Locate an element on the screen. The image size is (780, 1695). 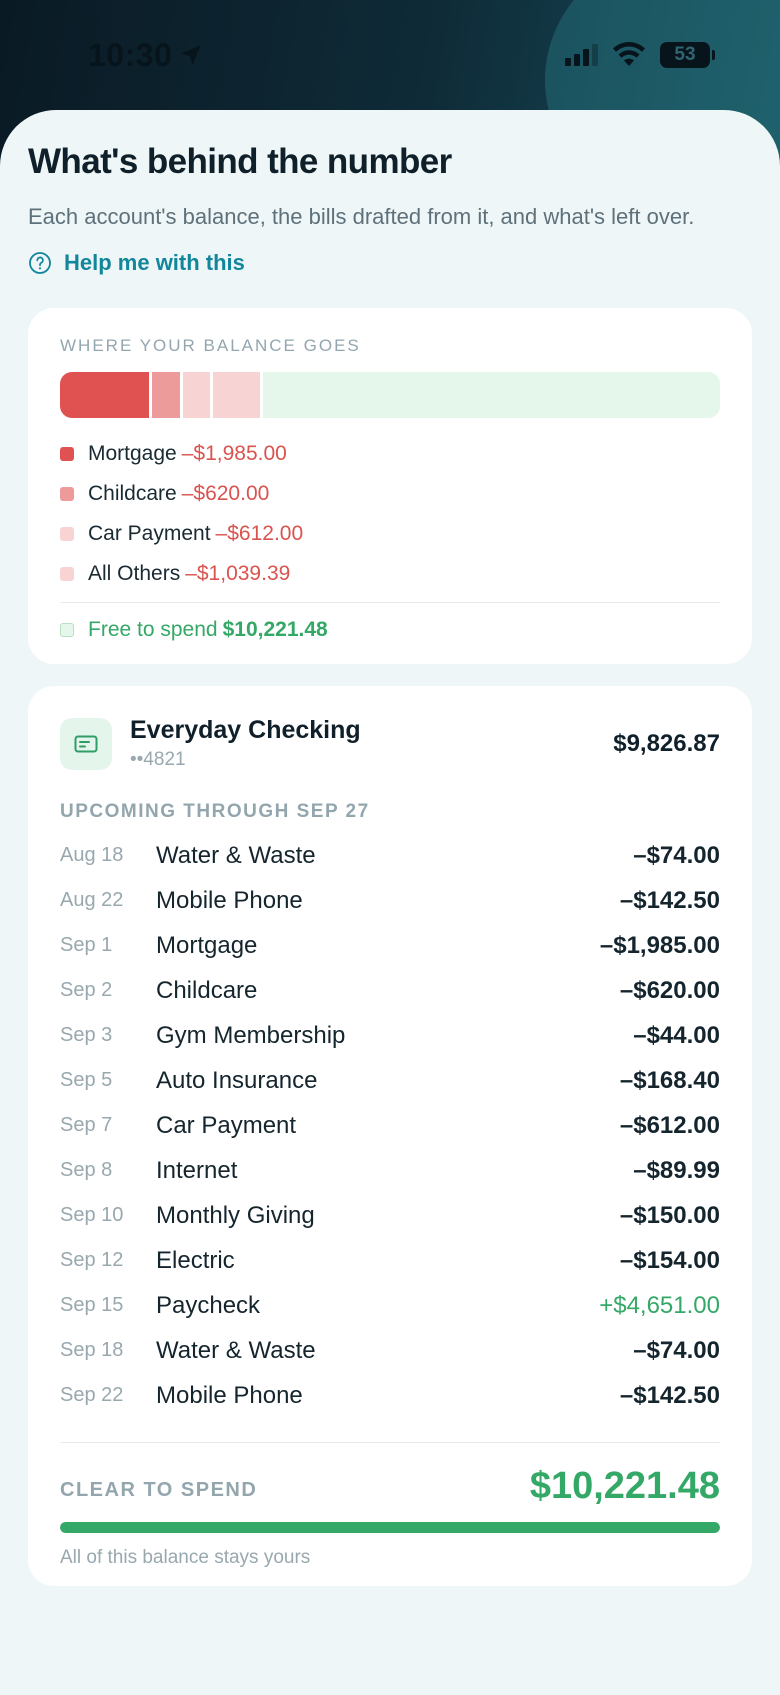
bill-date: Sep 10 is located at coordinates (92, 1215).